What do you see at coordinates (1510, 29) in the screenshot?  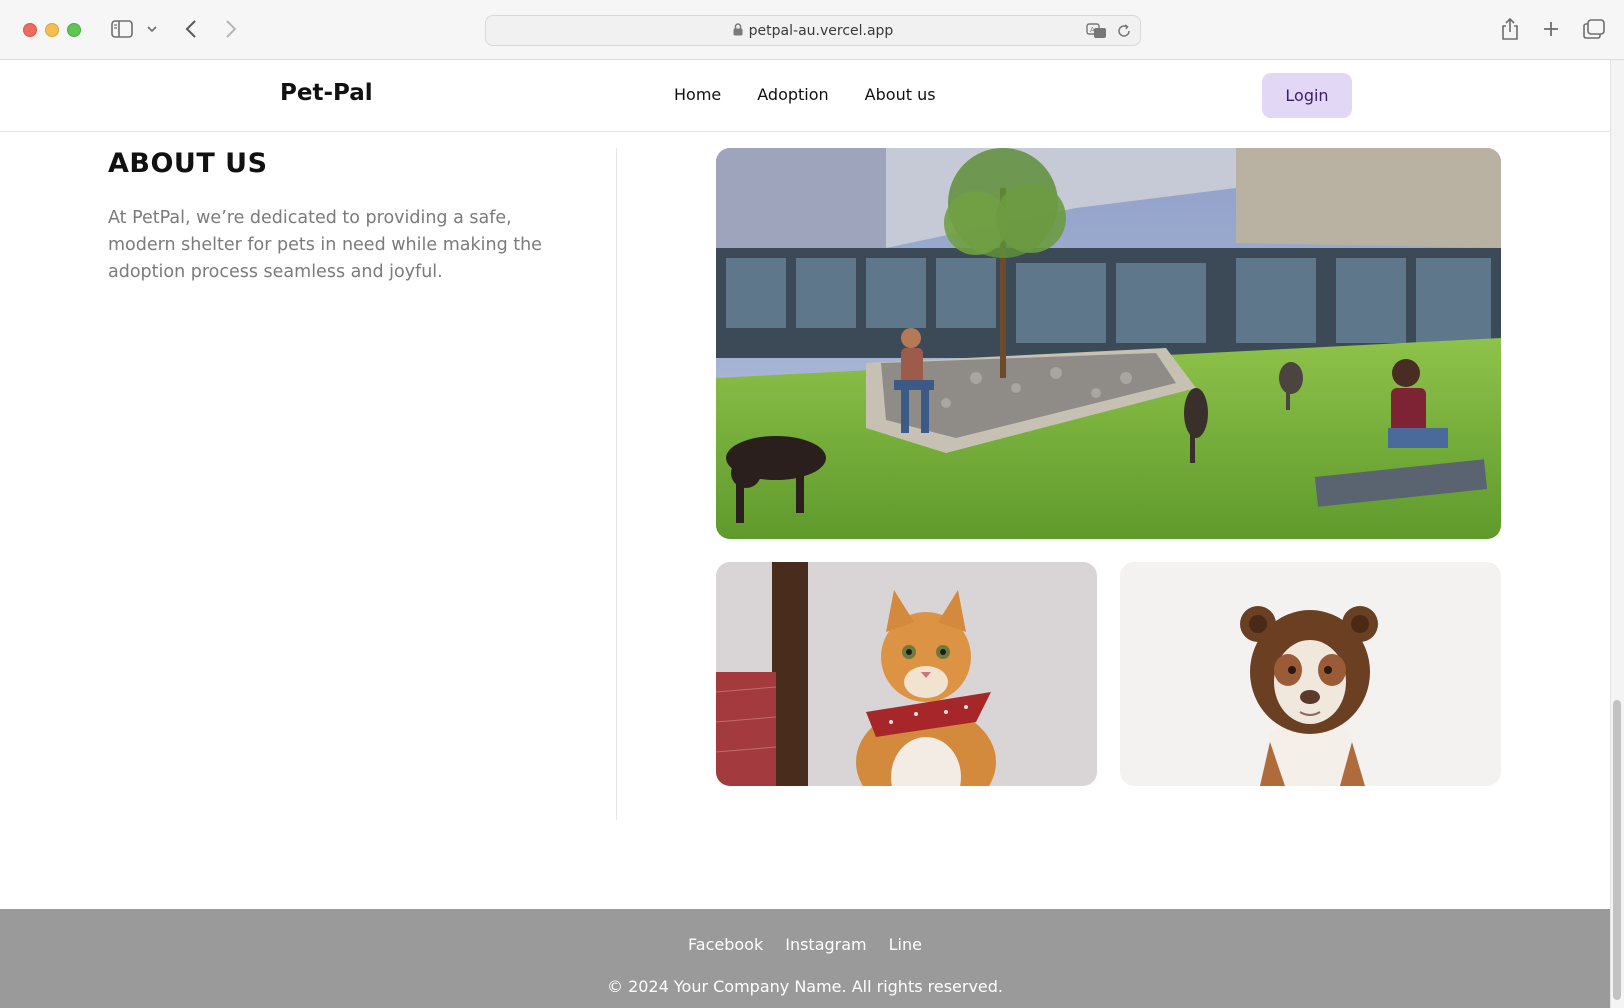 I see `share-icon` at bounding box center [1510, 29].